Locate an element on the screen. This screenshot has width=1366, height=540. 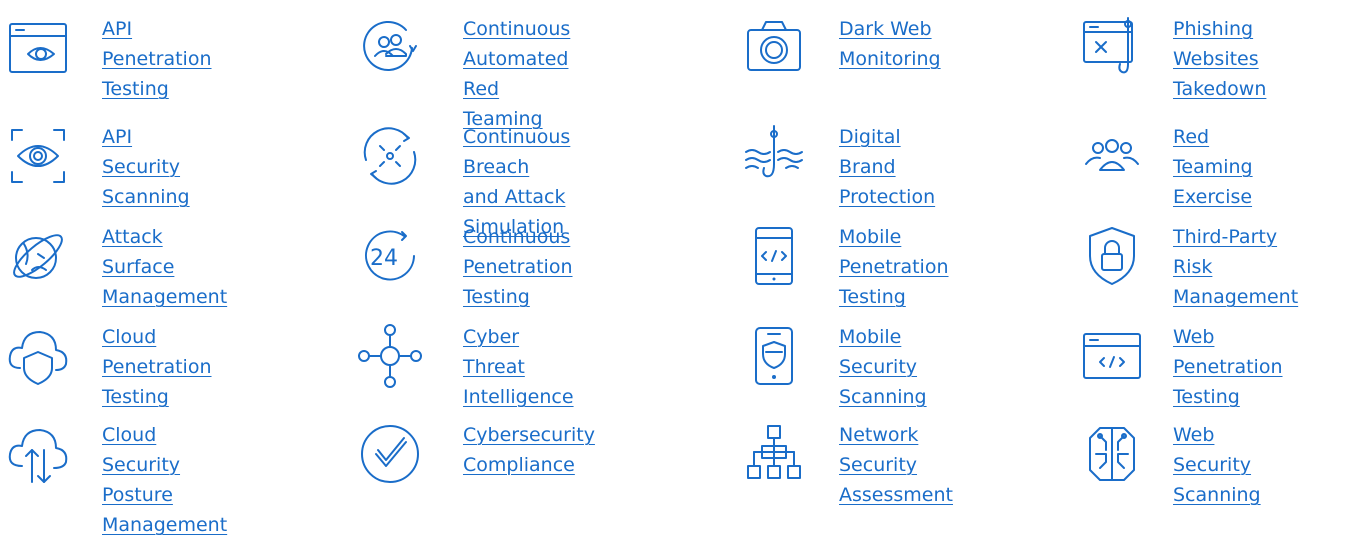
cloud-shield-icon is located at coordinates (38, 356).